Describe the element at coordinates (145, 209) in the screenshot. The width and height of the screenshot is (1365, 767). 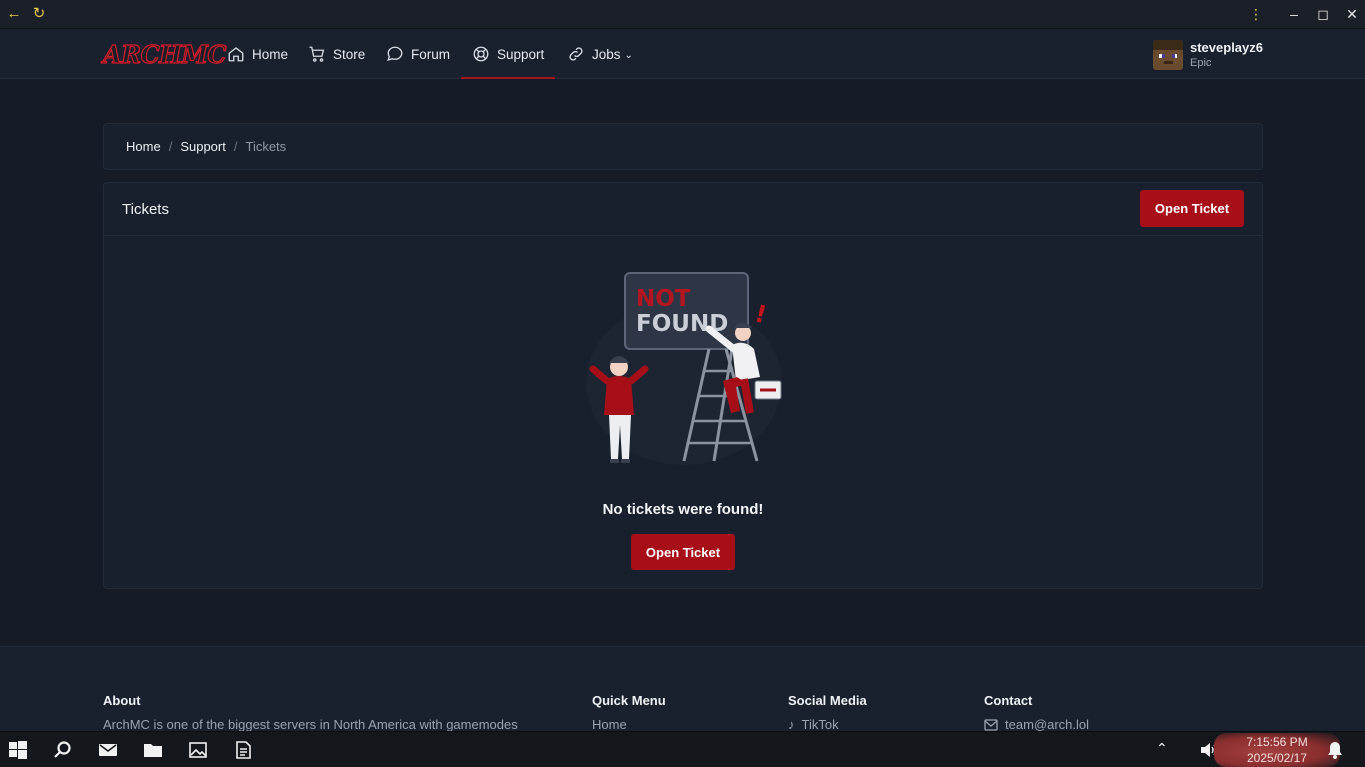
I see `page-title: Tickets` at that location.